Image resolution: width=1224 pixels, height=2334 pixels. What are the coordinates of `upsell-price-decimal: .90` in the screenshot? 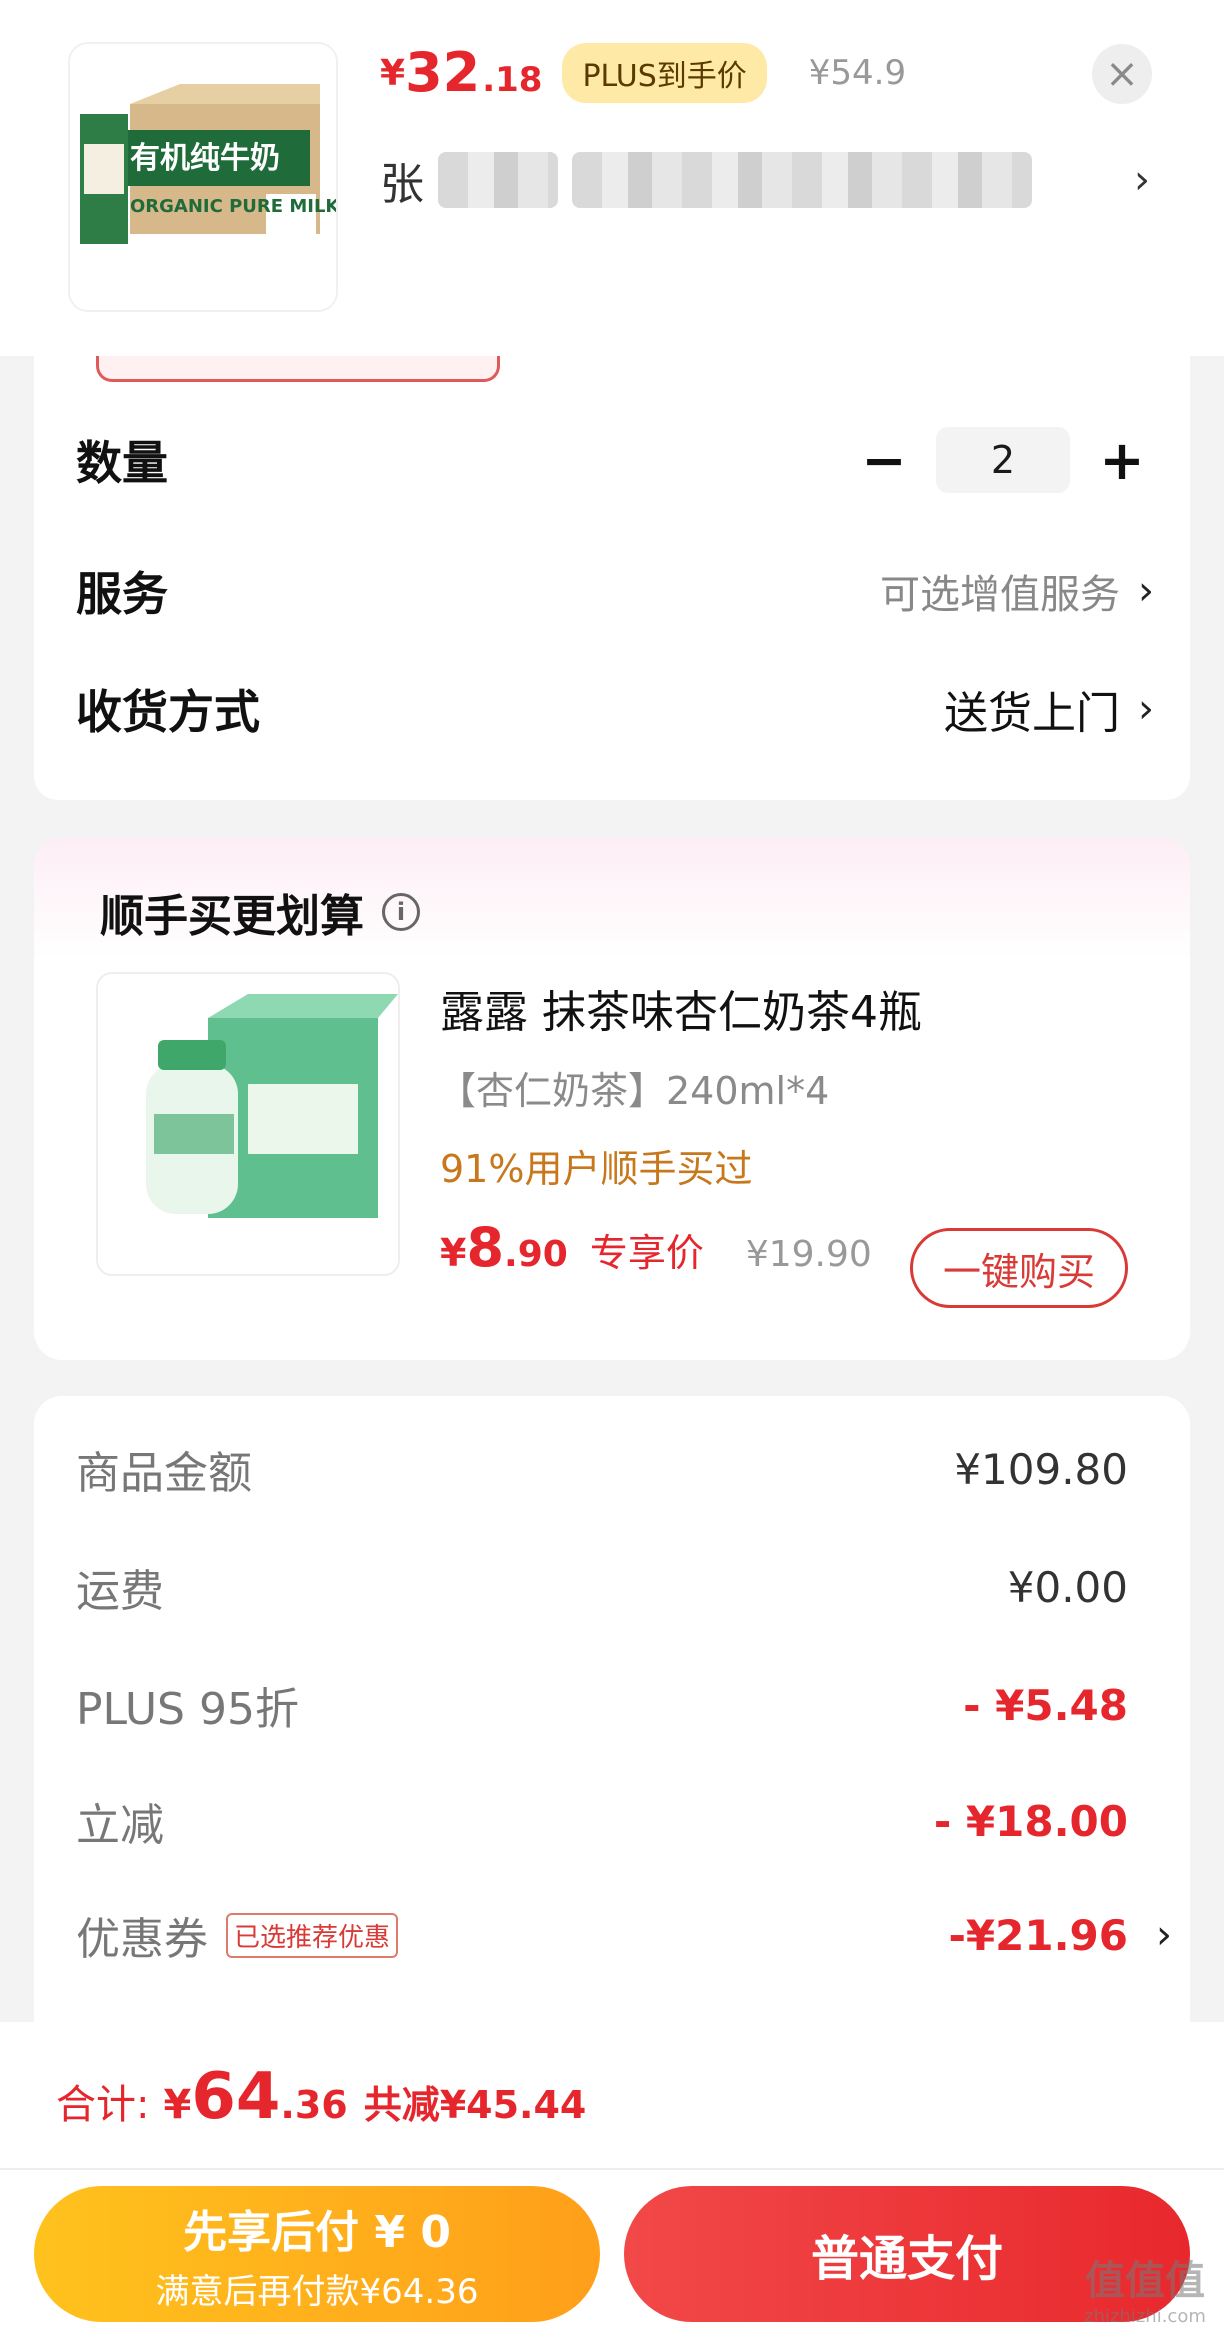 It's located at (536, 1254).